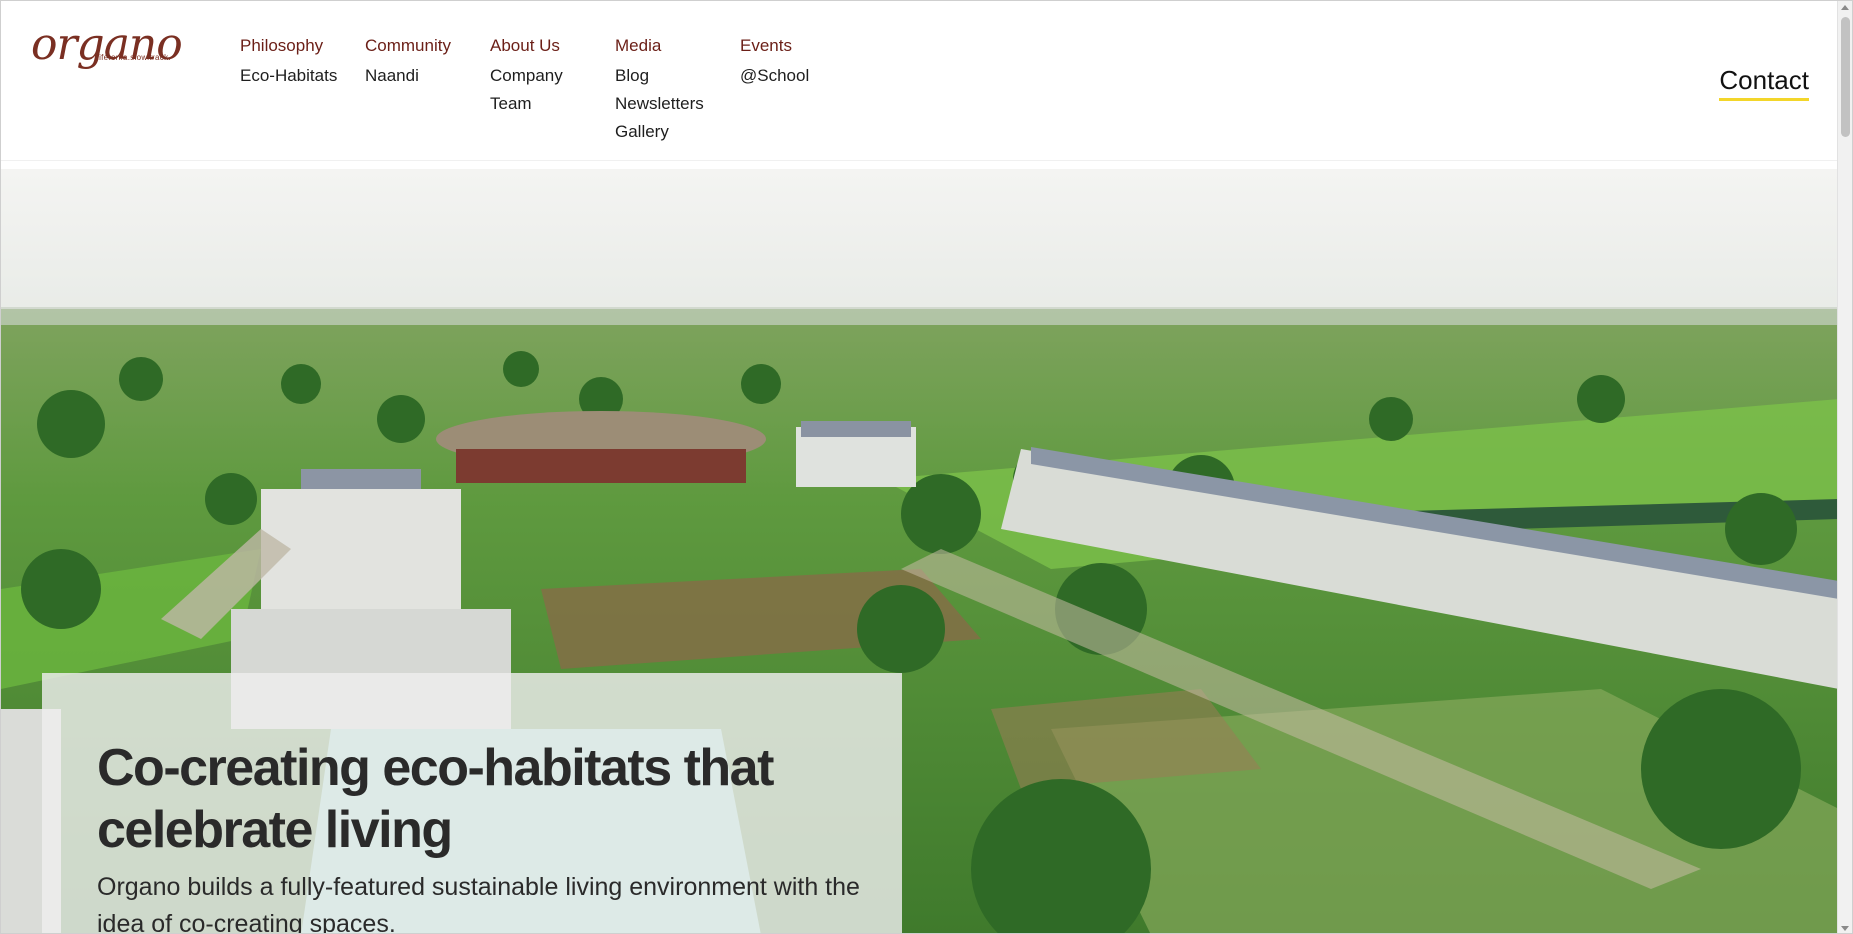 This screenshot has height=934, width=1853. I want to click on nav-column-about-us: About Us Company Team, so click(526, 78).